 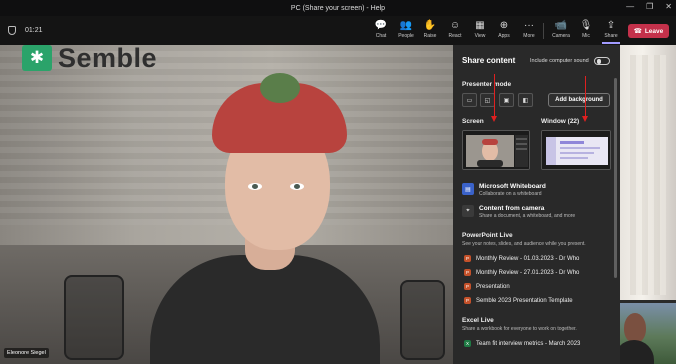 I want to click on people-icon: 👥, so click(x=406, y=25).